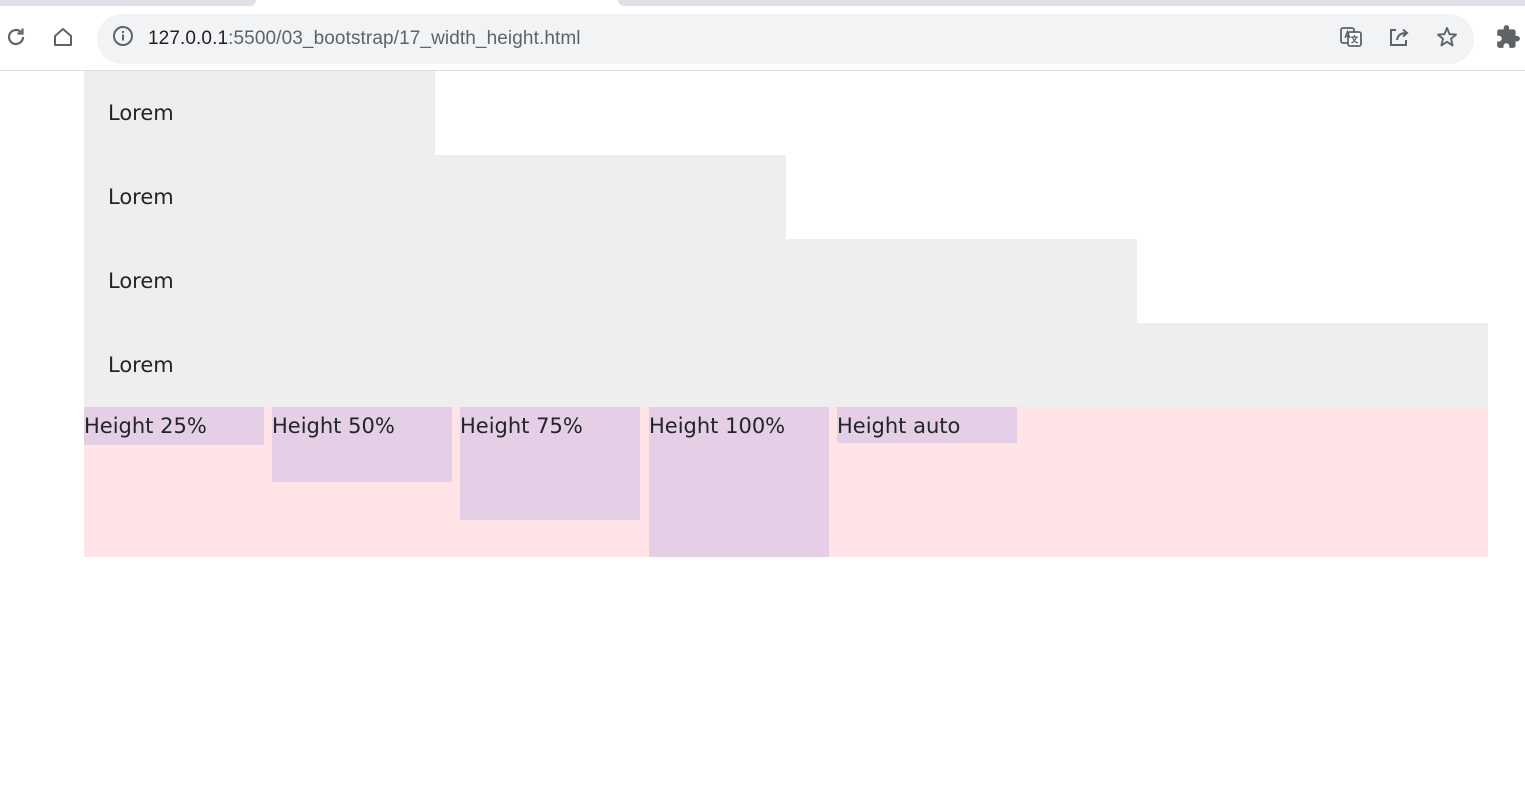 This screenshot has height=796, width=1525. What do you see at coordinates (899, 426) in the screenshot?
I see `height-box-label: Height auto` at bounding box center [899, 426].